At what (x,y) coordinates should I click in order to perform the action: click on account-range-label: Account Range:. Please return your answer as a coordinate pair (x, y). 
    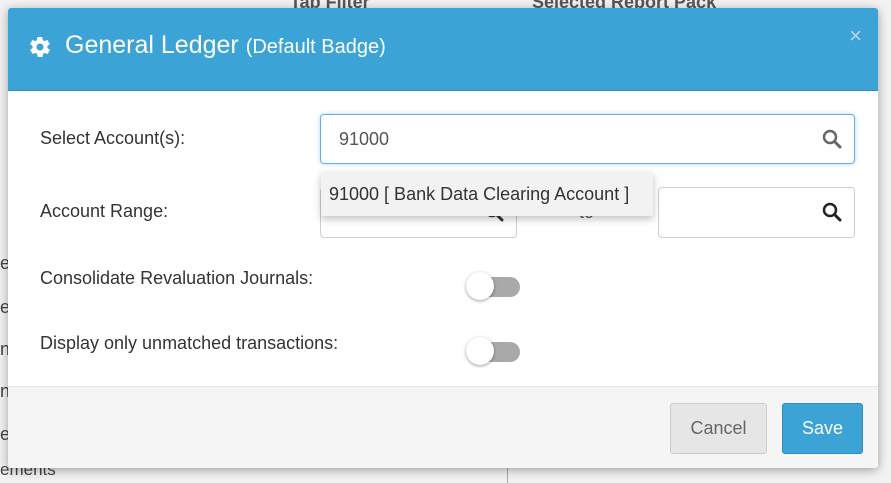
    Looking at the image, I should click on (104, 211).